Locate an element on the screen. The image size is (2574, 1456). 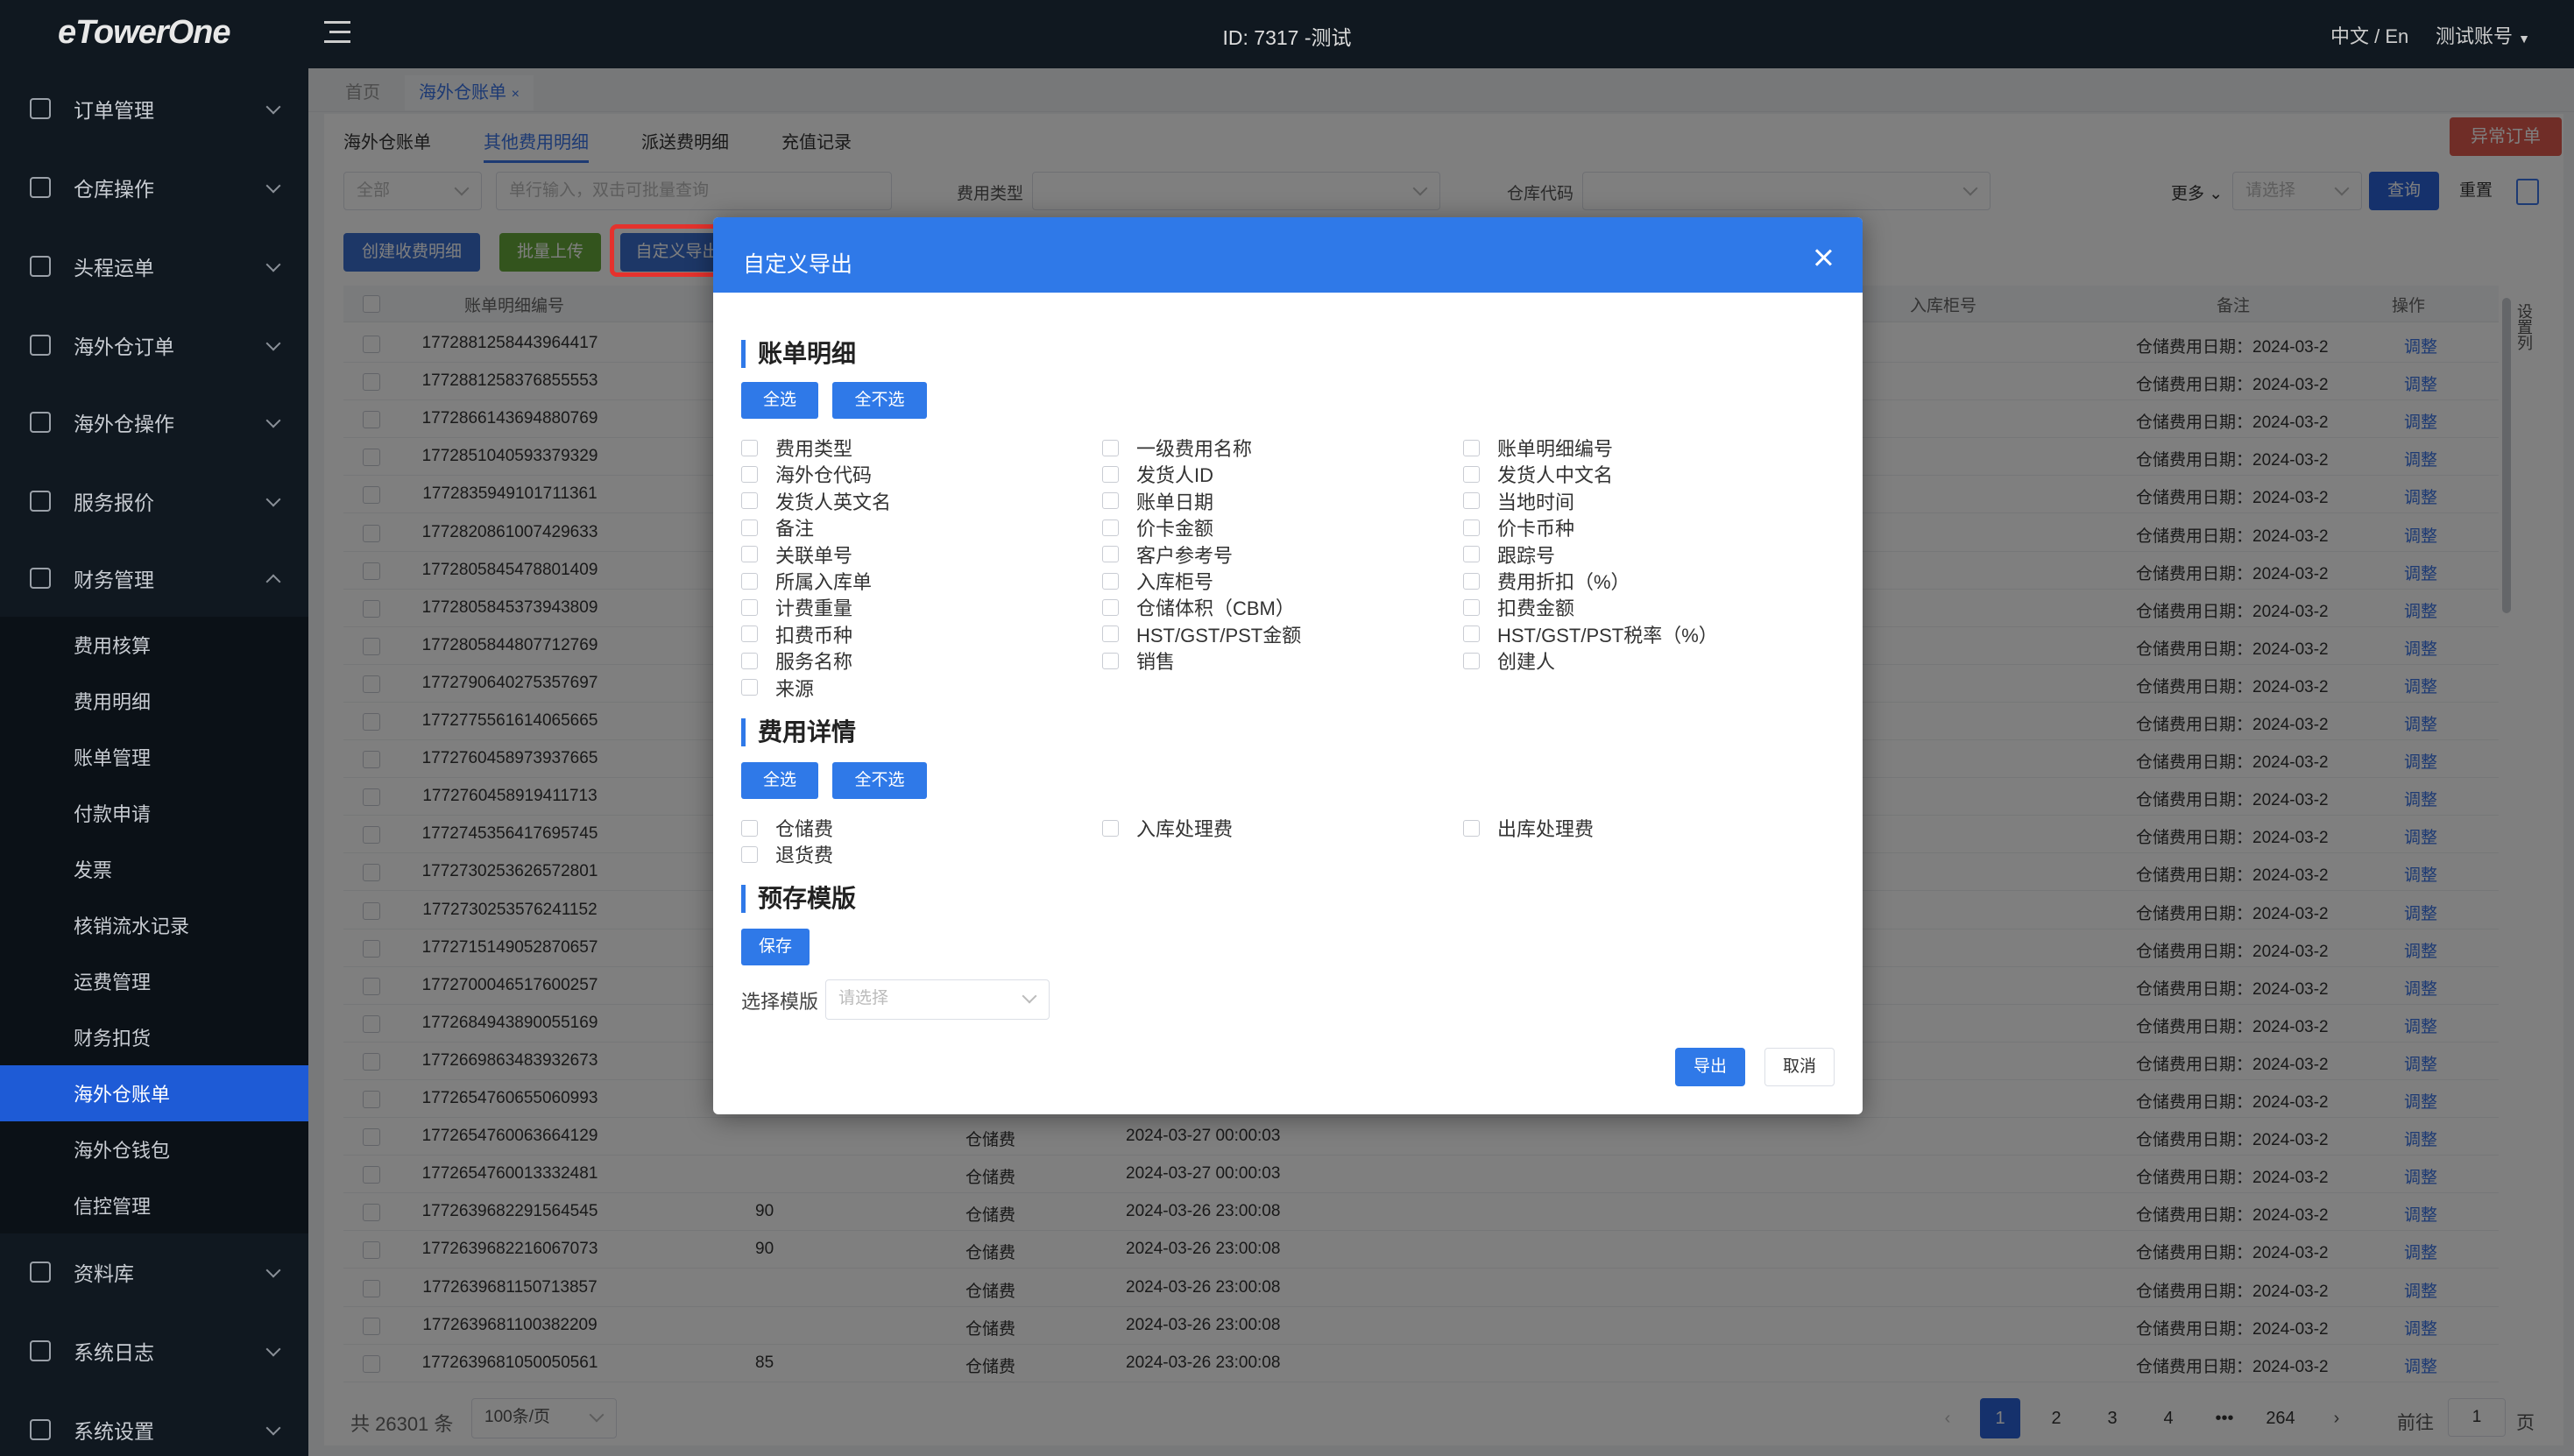
export-field-checkbox: 发货人ID is located at coordinates (1158, 474).